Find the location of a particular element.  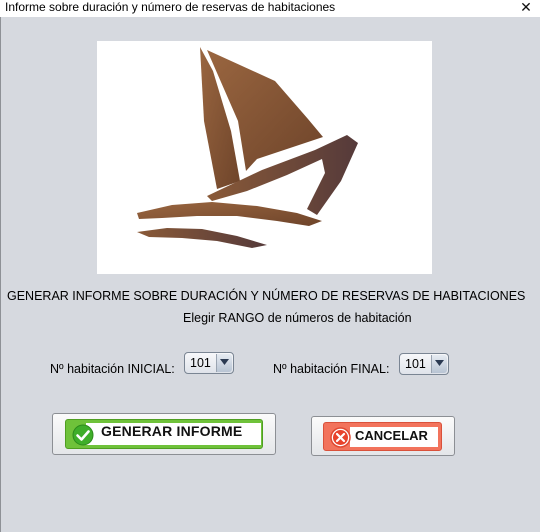

generate-button-face: GENERAR INFORME is located at coordinates (164, 434).